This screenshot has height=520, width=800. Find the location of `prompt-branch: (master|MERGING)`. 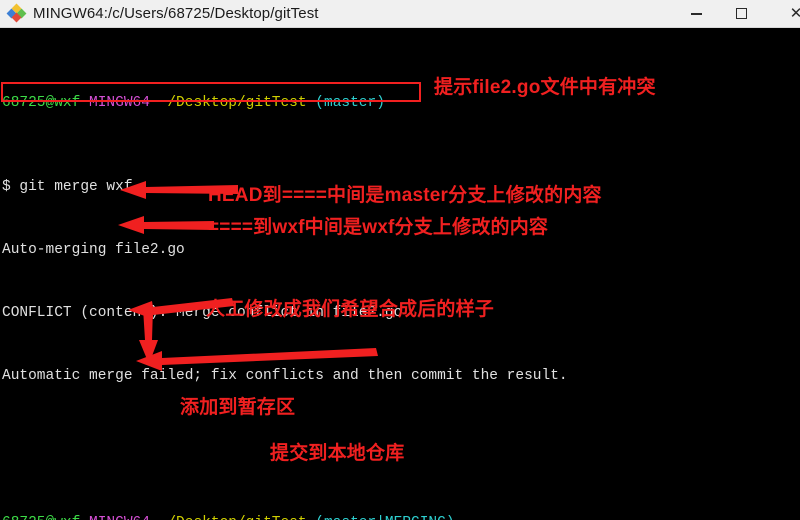

prompt-branch: (master|MERGING) is located at coordinates (384, 517).